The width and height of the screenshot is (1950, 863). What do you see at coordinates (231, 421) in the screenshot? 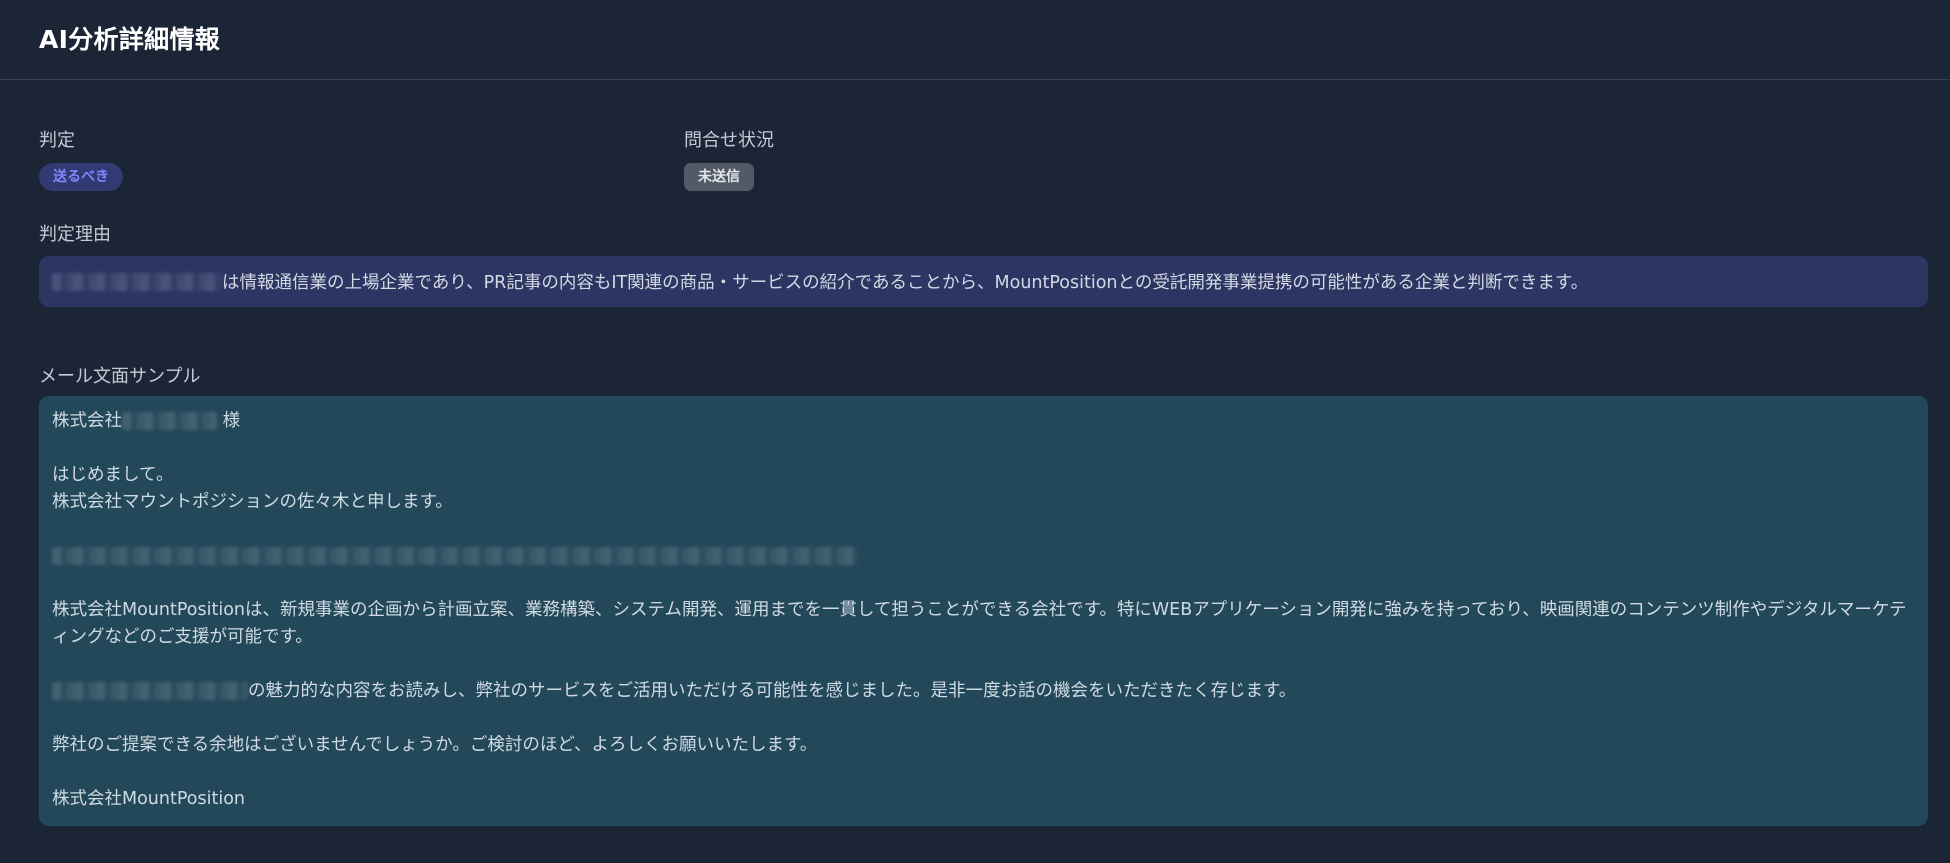
I see `greeting-suffix: 様` at bounding box center [231, 421].